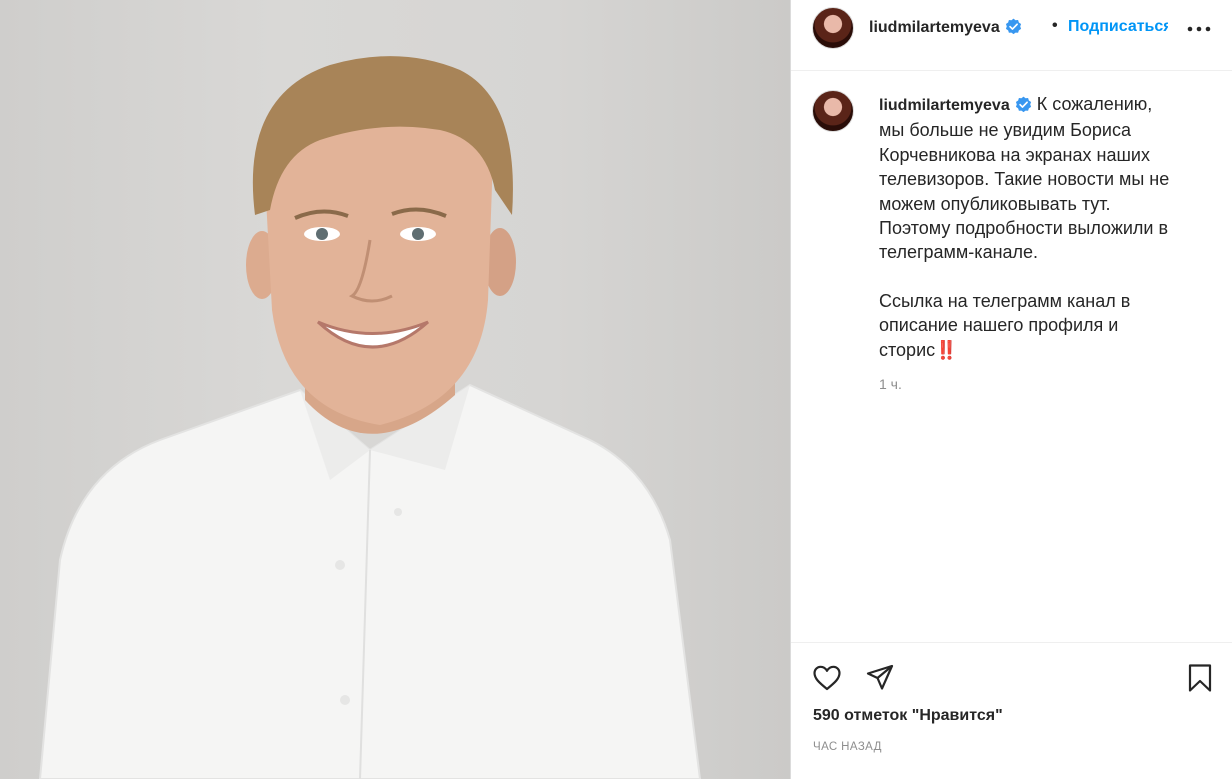  I want to click on caption-author-username: liudmilartemyeva, so click(944, 105).